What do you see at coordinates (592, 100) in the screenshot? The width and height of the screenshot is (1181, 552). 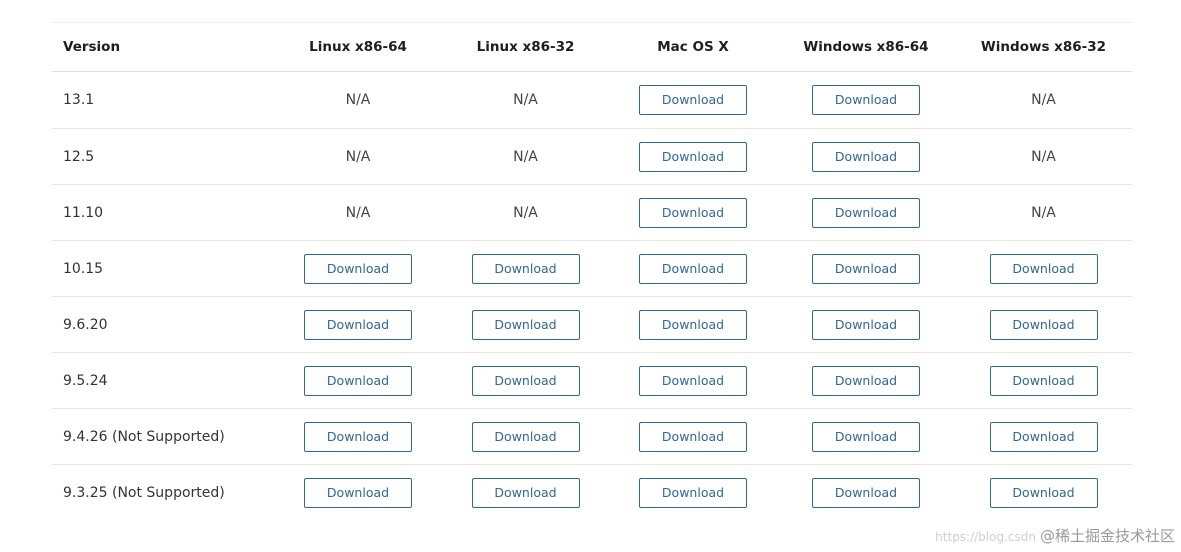 I see `table-row: 13.1 N/A N/A Download Download N/A` at bounding box center [592, 100].